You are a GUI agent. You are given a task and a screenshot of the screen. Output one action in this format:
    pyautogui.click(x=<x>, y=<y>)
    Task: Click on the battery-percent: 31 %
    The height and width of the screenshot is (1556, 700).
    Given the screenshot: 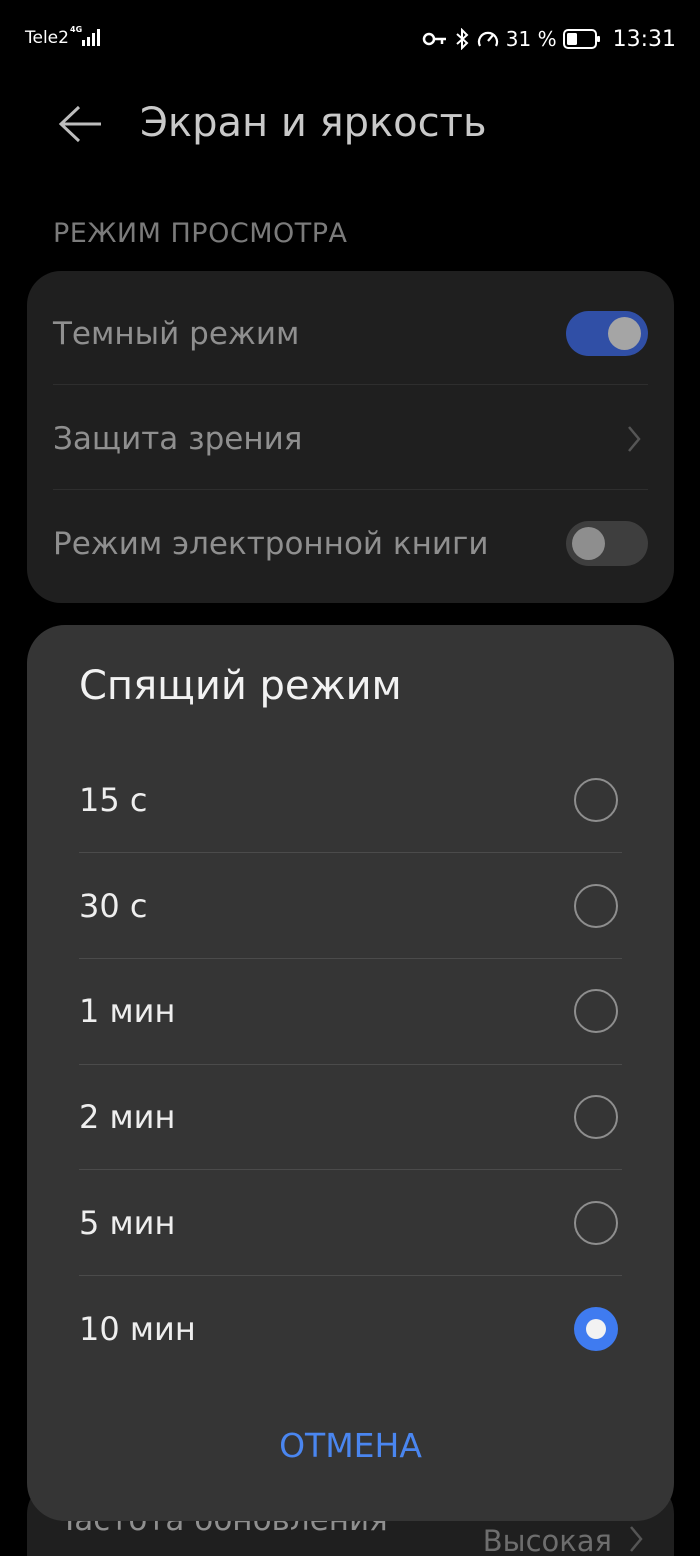 What is the action you would take?
    pyautogui.click(x=531, y=39)
    